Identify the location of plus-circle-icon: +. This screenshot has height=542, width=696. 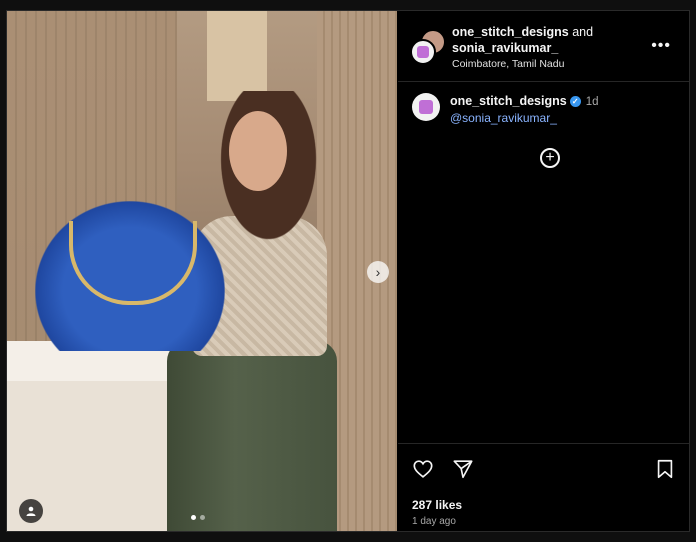
(550, 157).